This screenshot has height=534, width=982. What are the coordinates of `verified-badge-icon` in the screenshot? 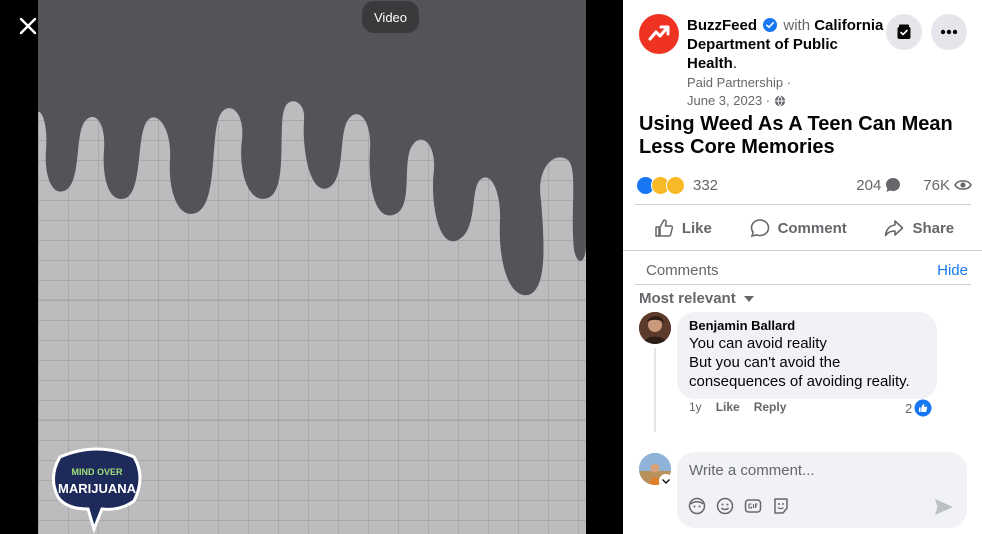 It's located at (770, 25).